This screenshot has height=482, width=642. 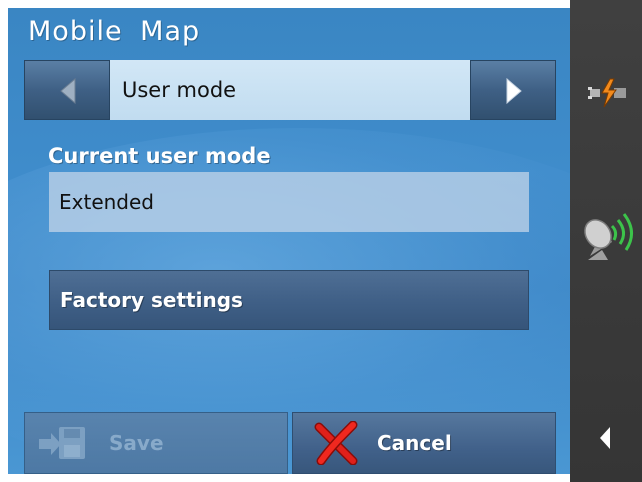 What do you see at coordinates (62, 443) in the screenshot?
I see `save-disk-icon` at bounding box center [62, 443].